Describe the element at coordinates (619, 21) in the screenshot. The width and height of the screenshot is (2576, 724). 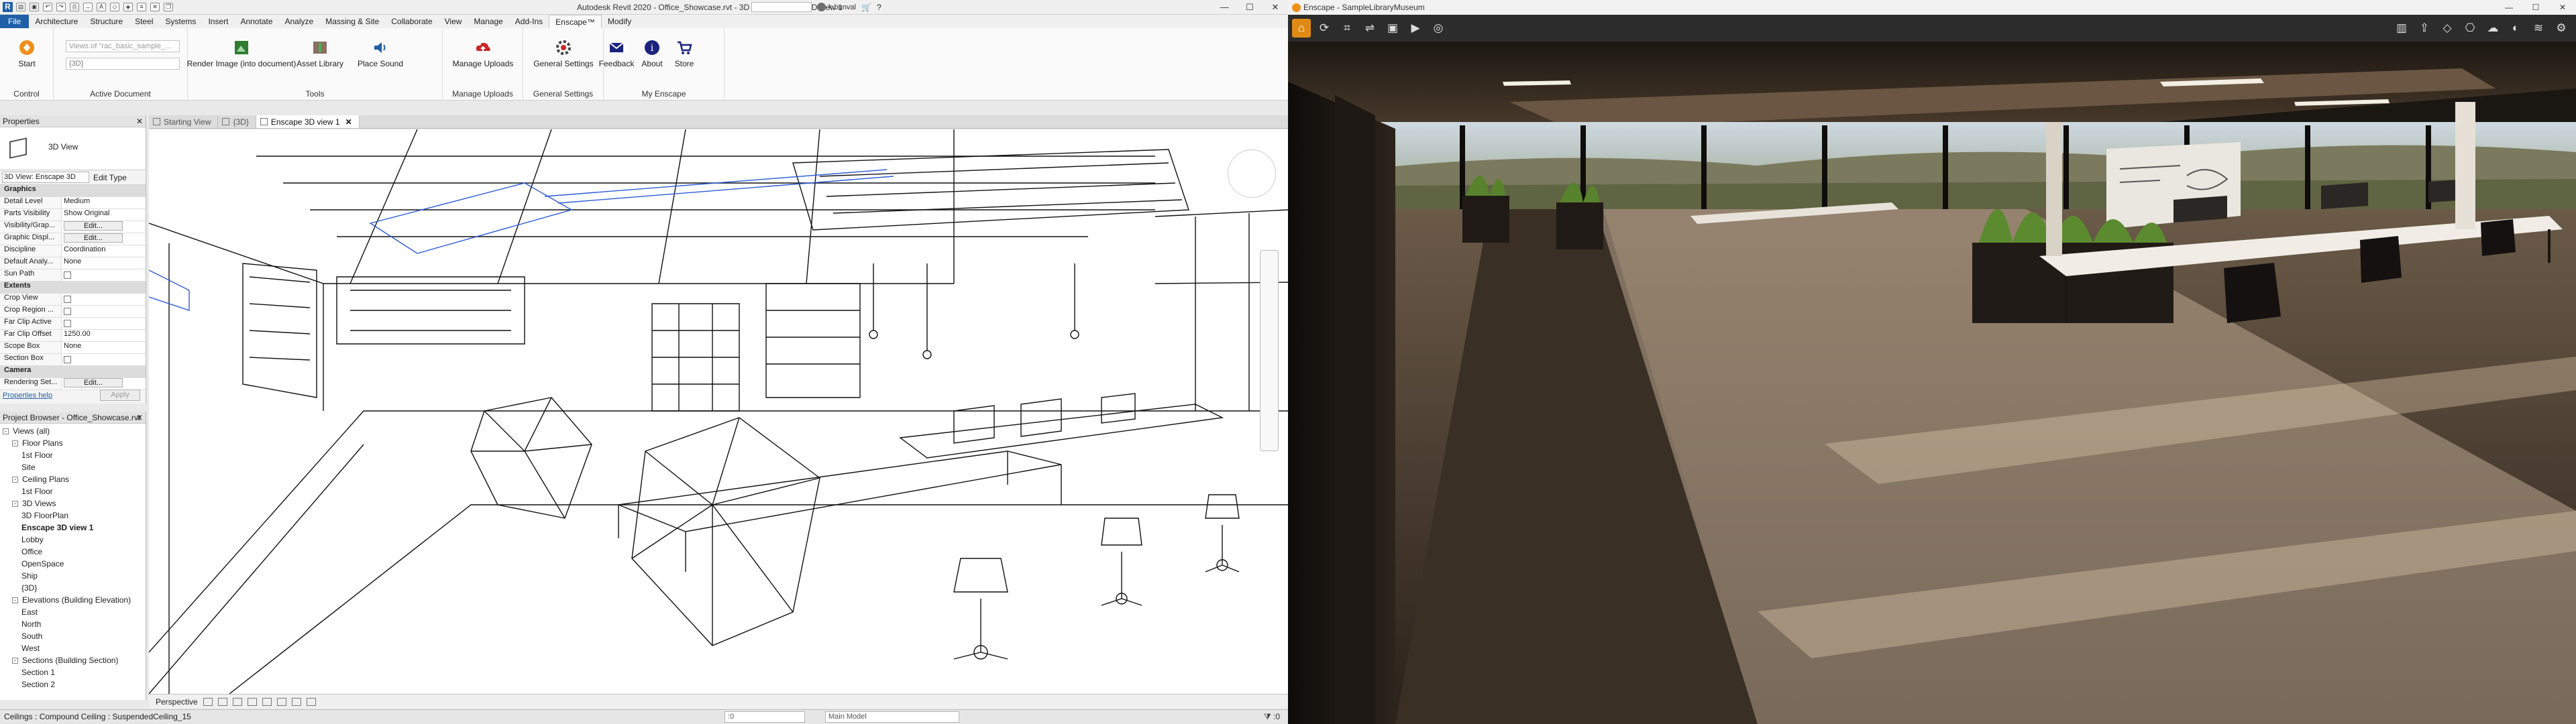
I see `ribbon-tab-modify: Modify` at that location.